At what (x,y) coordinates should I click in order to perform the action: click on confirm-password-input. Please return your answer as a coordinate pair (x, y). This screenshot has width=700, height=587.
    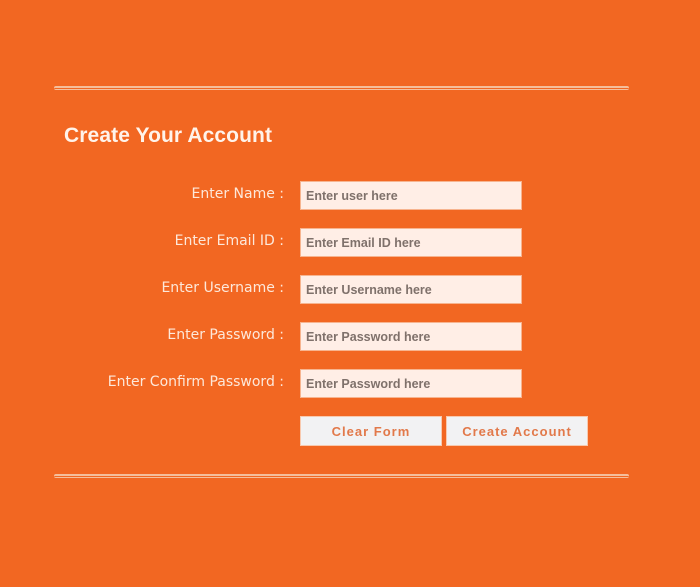
    Looking at the image, I should click on (411, 383).